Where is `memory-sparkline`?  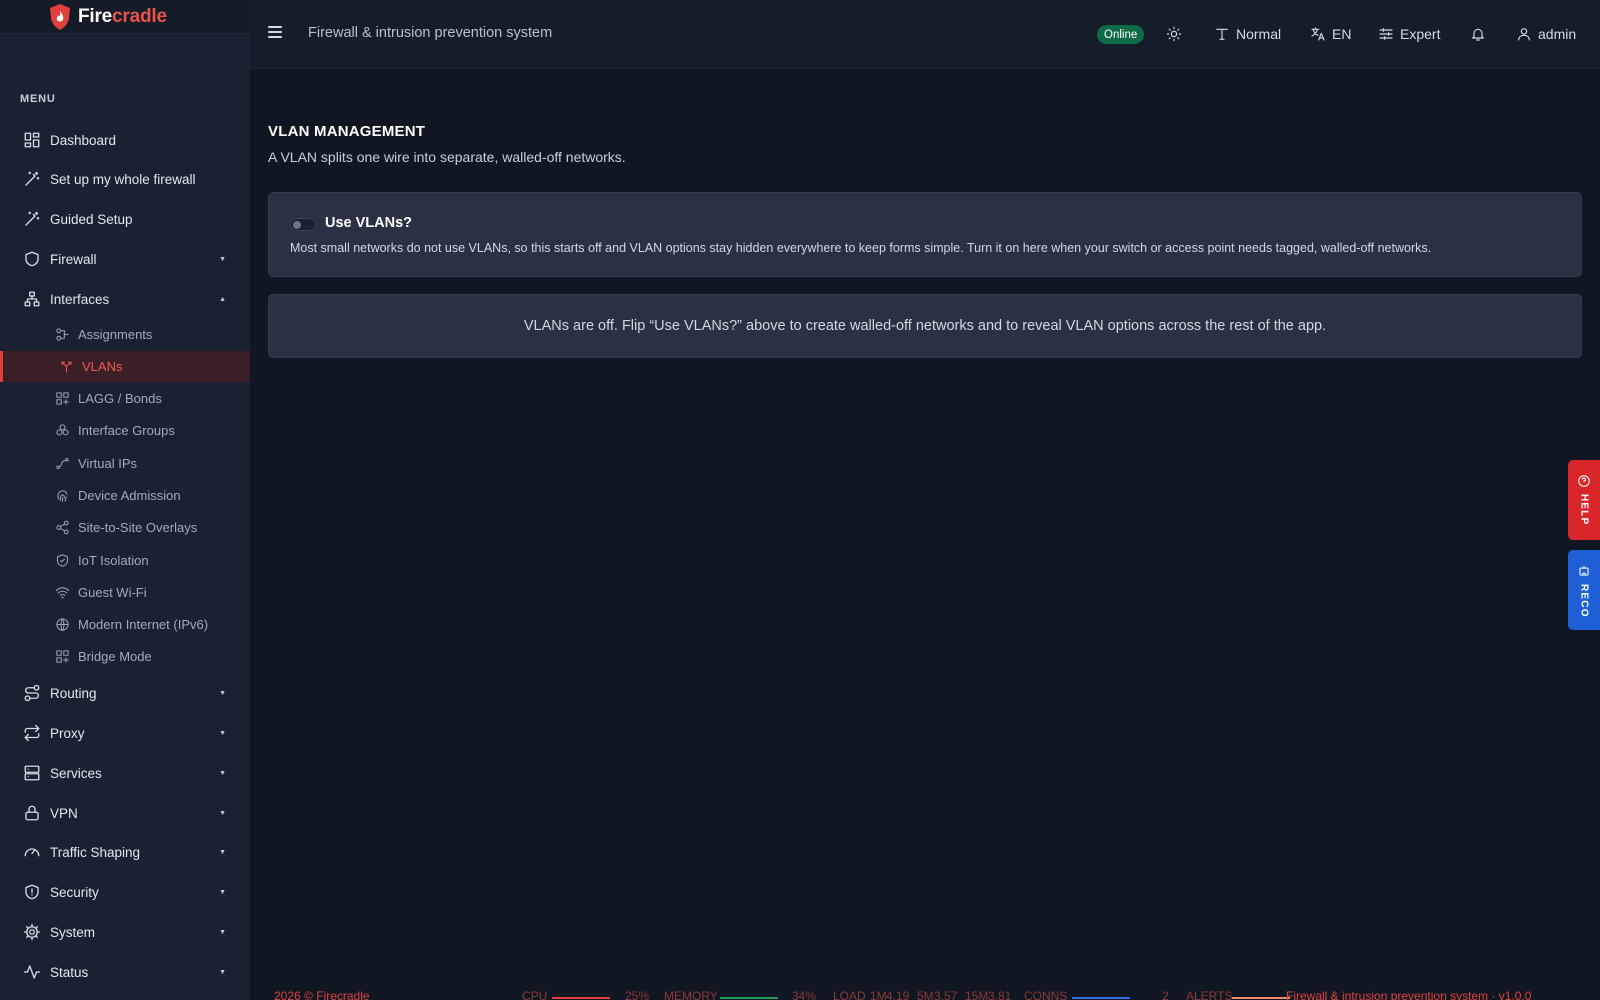
memory-sparkline is located at coordinates (749, 998).